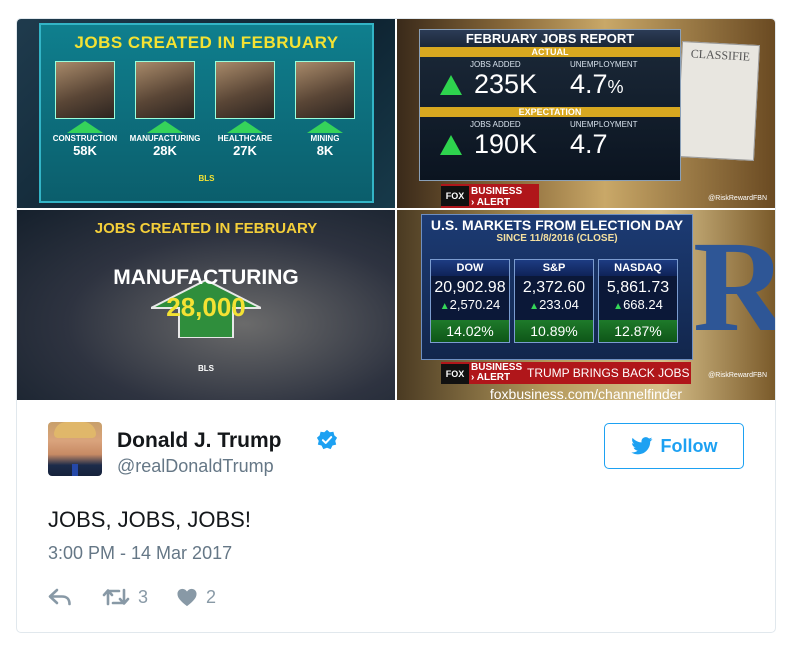  Describe the element at coordinates (470, 304) in the screenshot. I see `market-change: ▲2,570.24` at that location.